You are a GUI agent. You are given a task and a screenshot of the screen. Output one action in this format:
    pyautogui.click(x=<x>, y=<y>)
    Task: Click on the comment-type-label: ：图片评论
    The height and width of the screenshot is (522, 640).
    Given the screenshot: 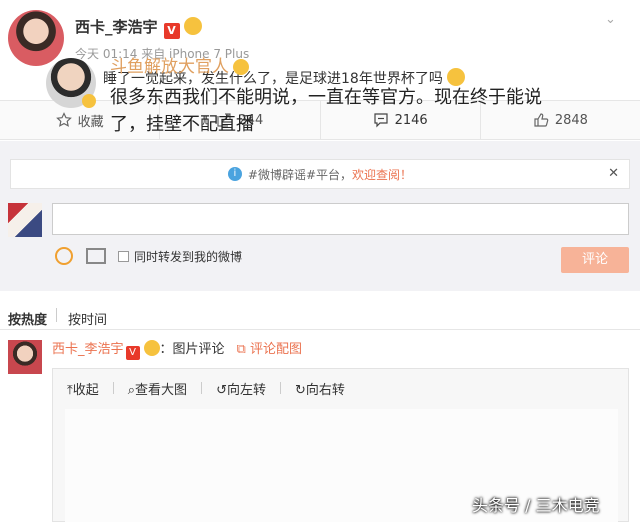 What is the action you would take?
    pyautogui.click(x=192, y=349)
    